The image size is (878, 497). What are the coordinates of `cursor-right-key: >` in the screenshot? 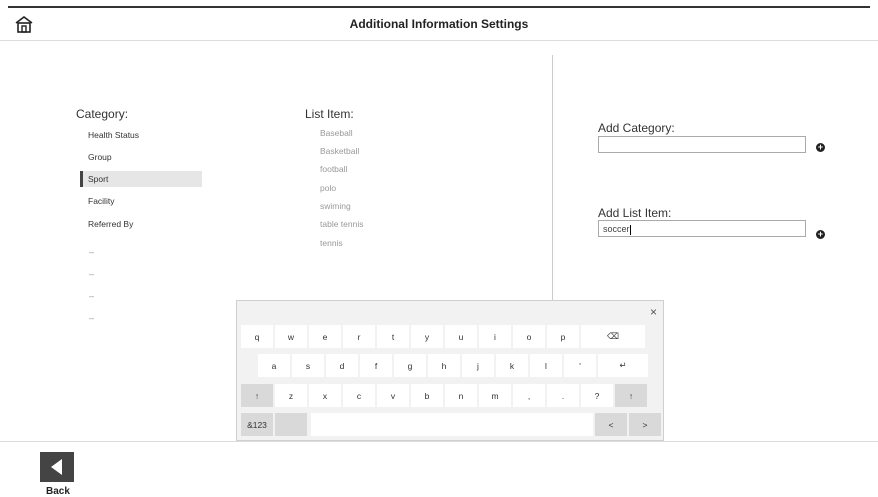 It's located at (645, 424).